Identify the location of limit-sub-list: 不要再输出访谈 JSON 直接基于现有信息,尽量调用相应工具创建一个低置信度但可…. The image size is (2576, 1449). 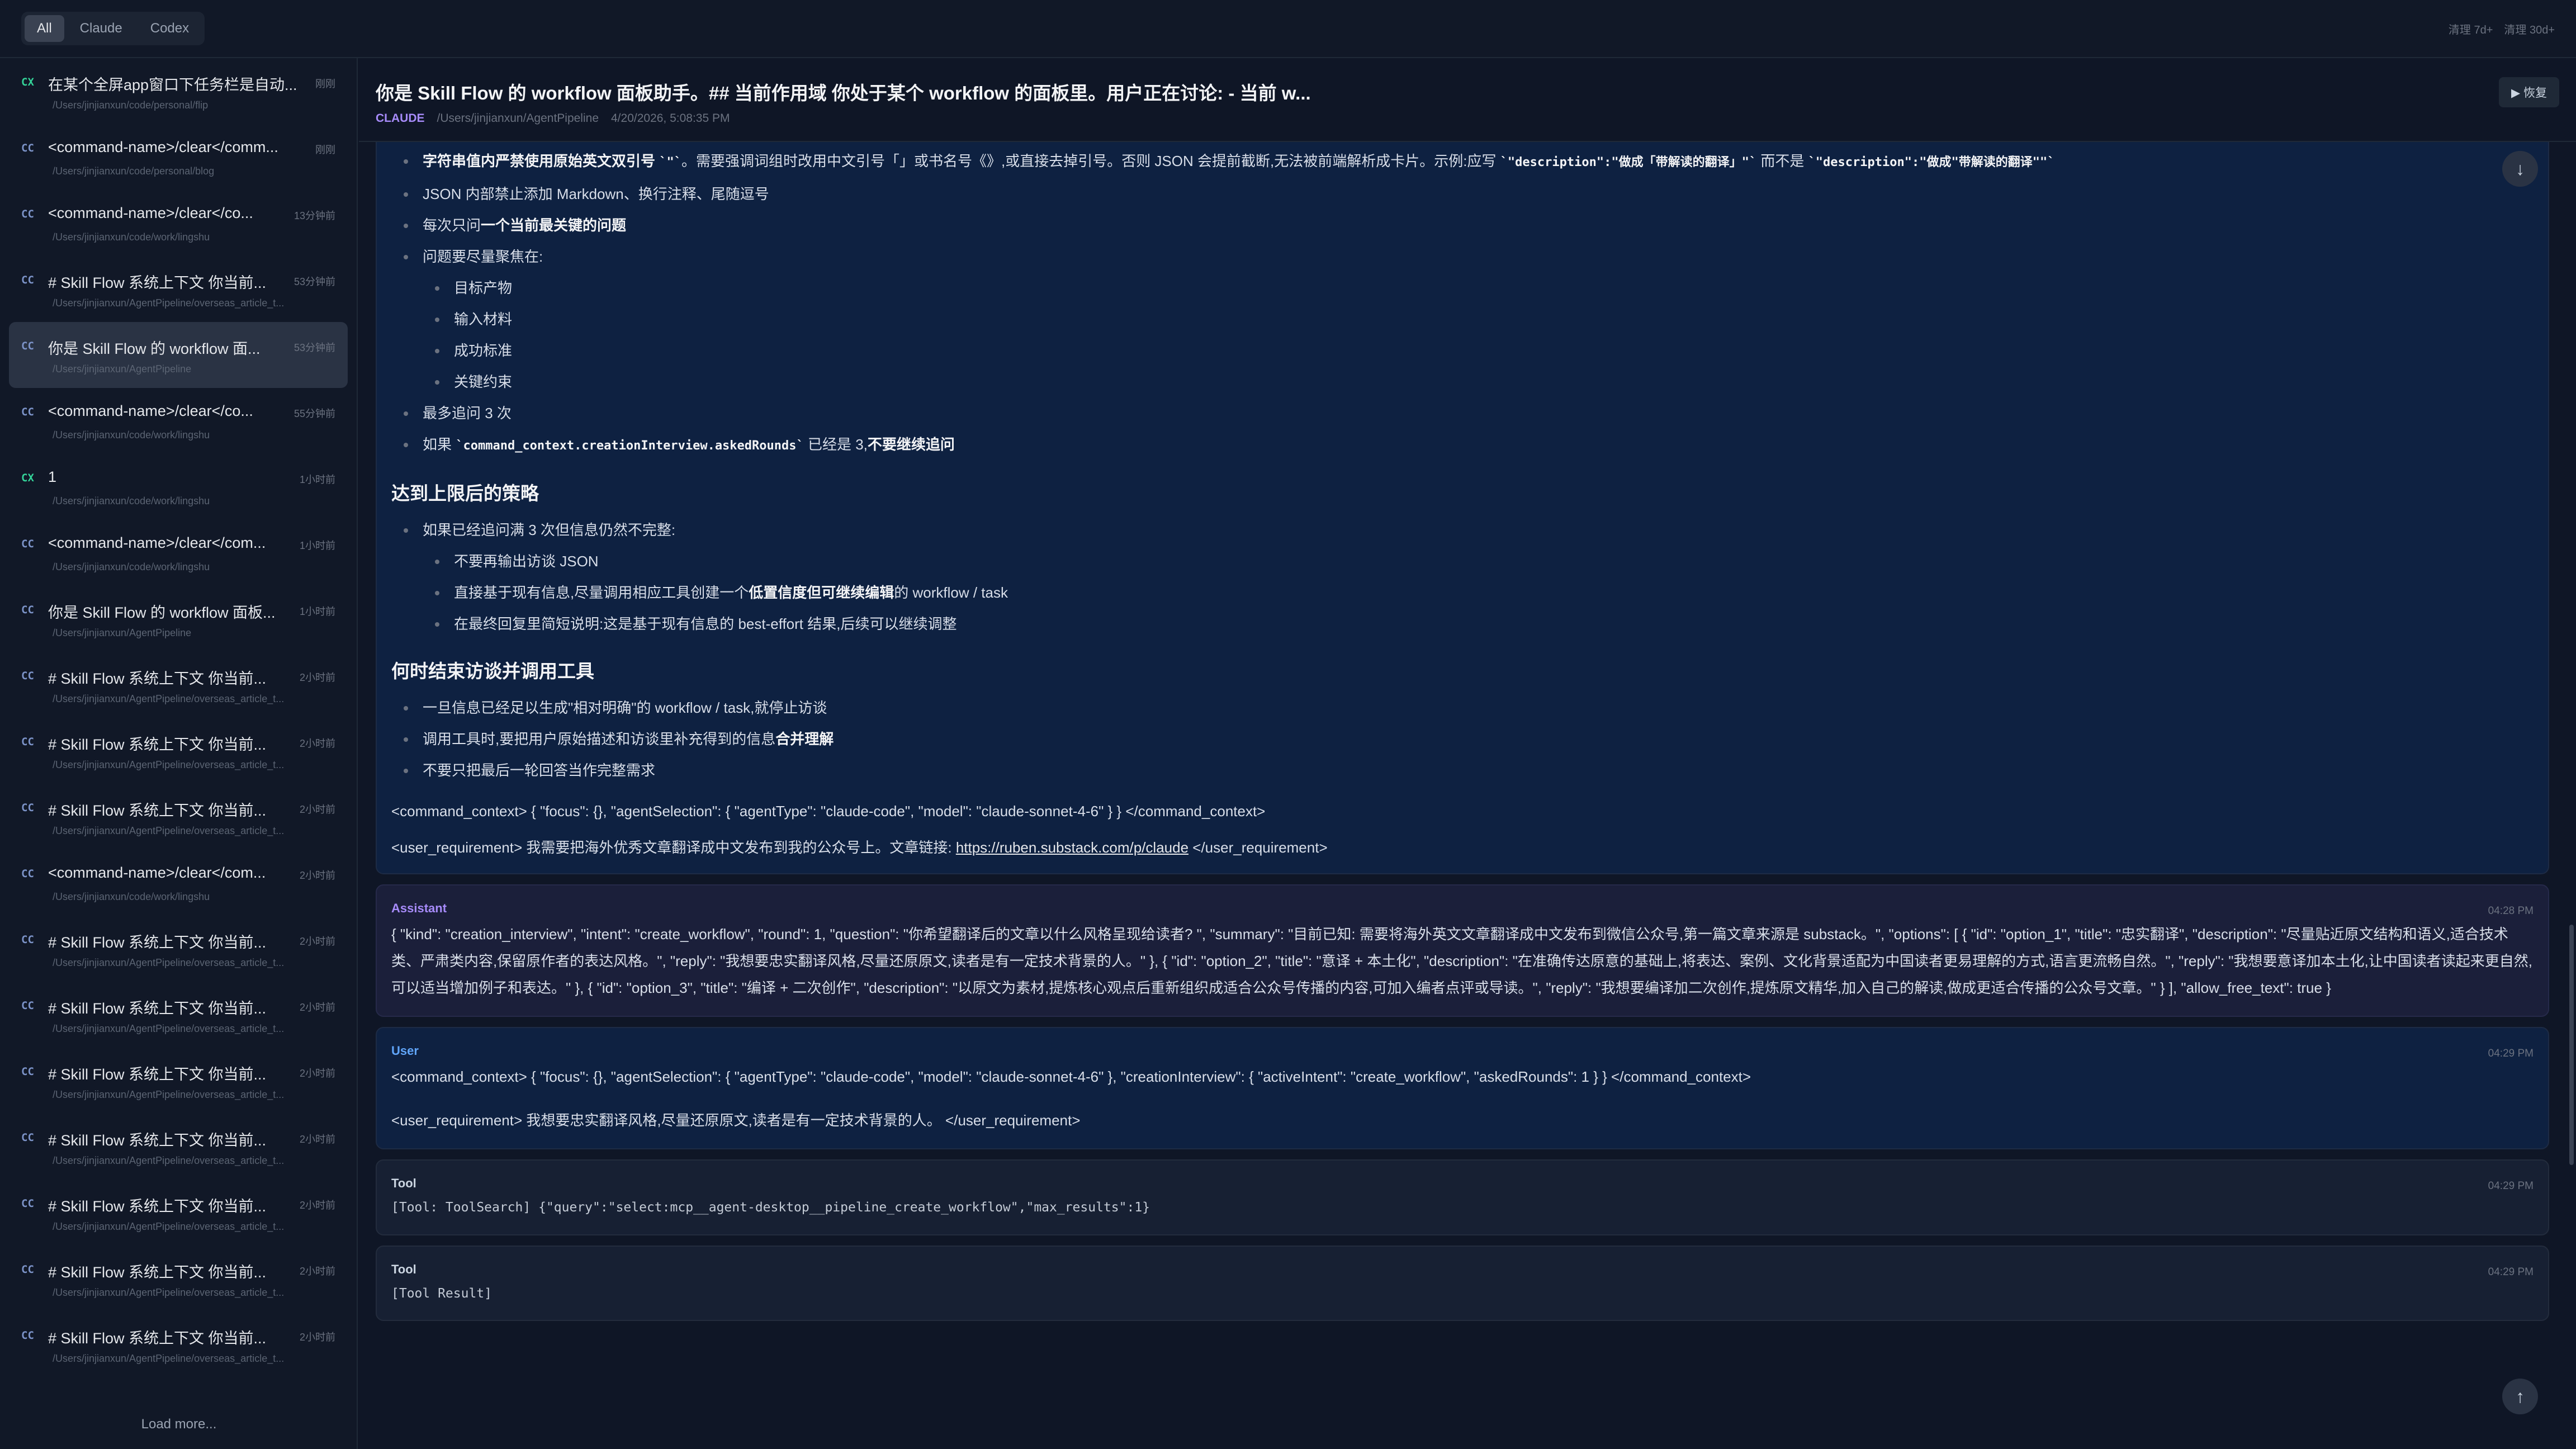
(1462, 593).